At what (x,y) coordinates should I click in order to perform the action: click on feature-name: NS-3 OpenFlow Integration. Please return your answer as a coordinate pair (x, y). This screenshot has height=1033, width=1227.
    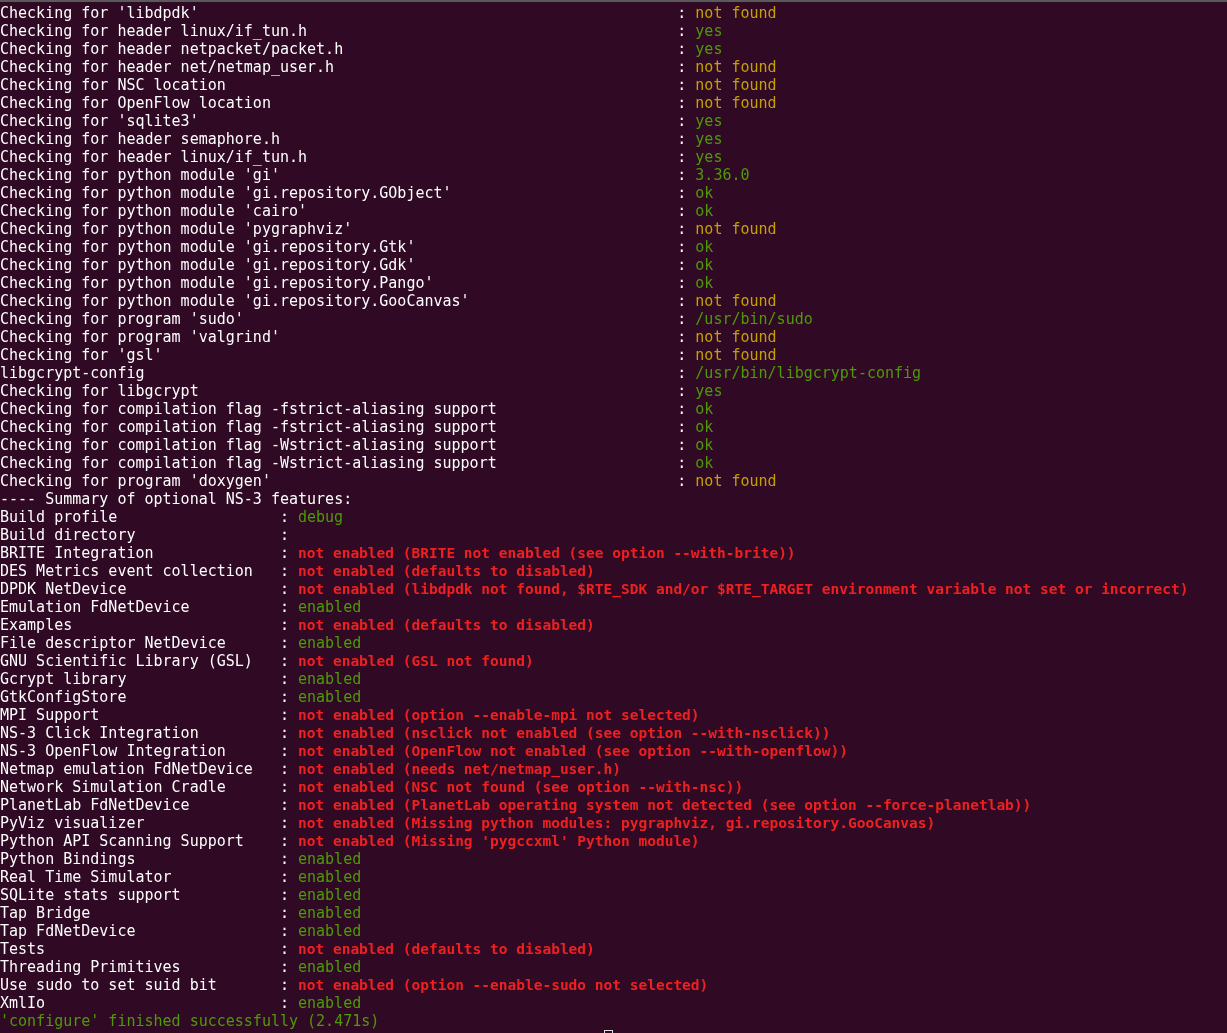
    Looking at the image, I should click on (113, 751).